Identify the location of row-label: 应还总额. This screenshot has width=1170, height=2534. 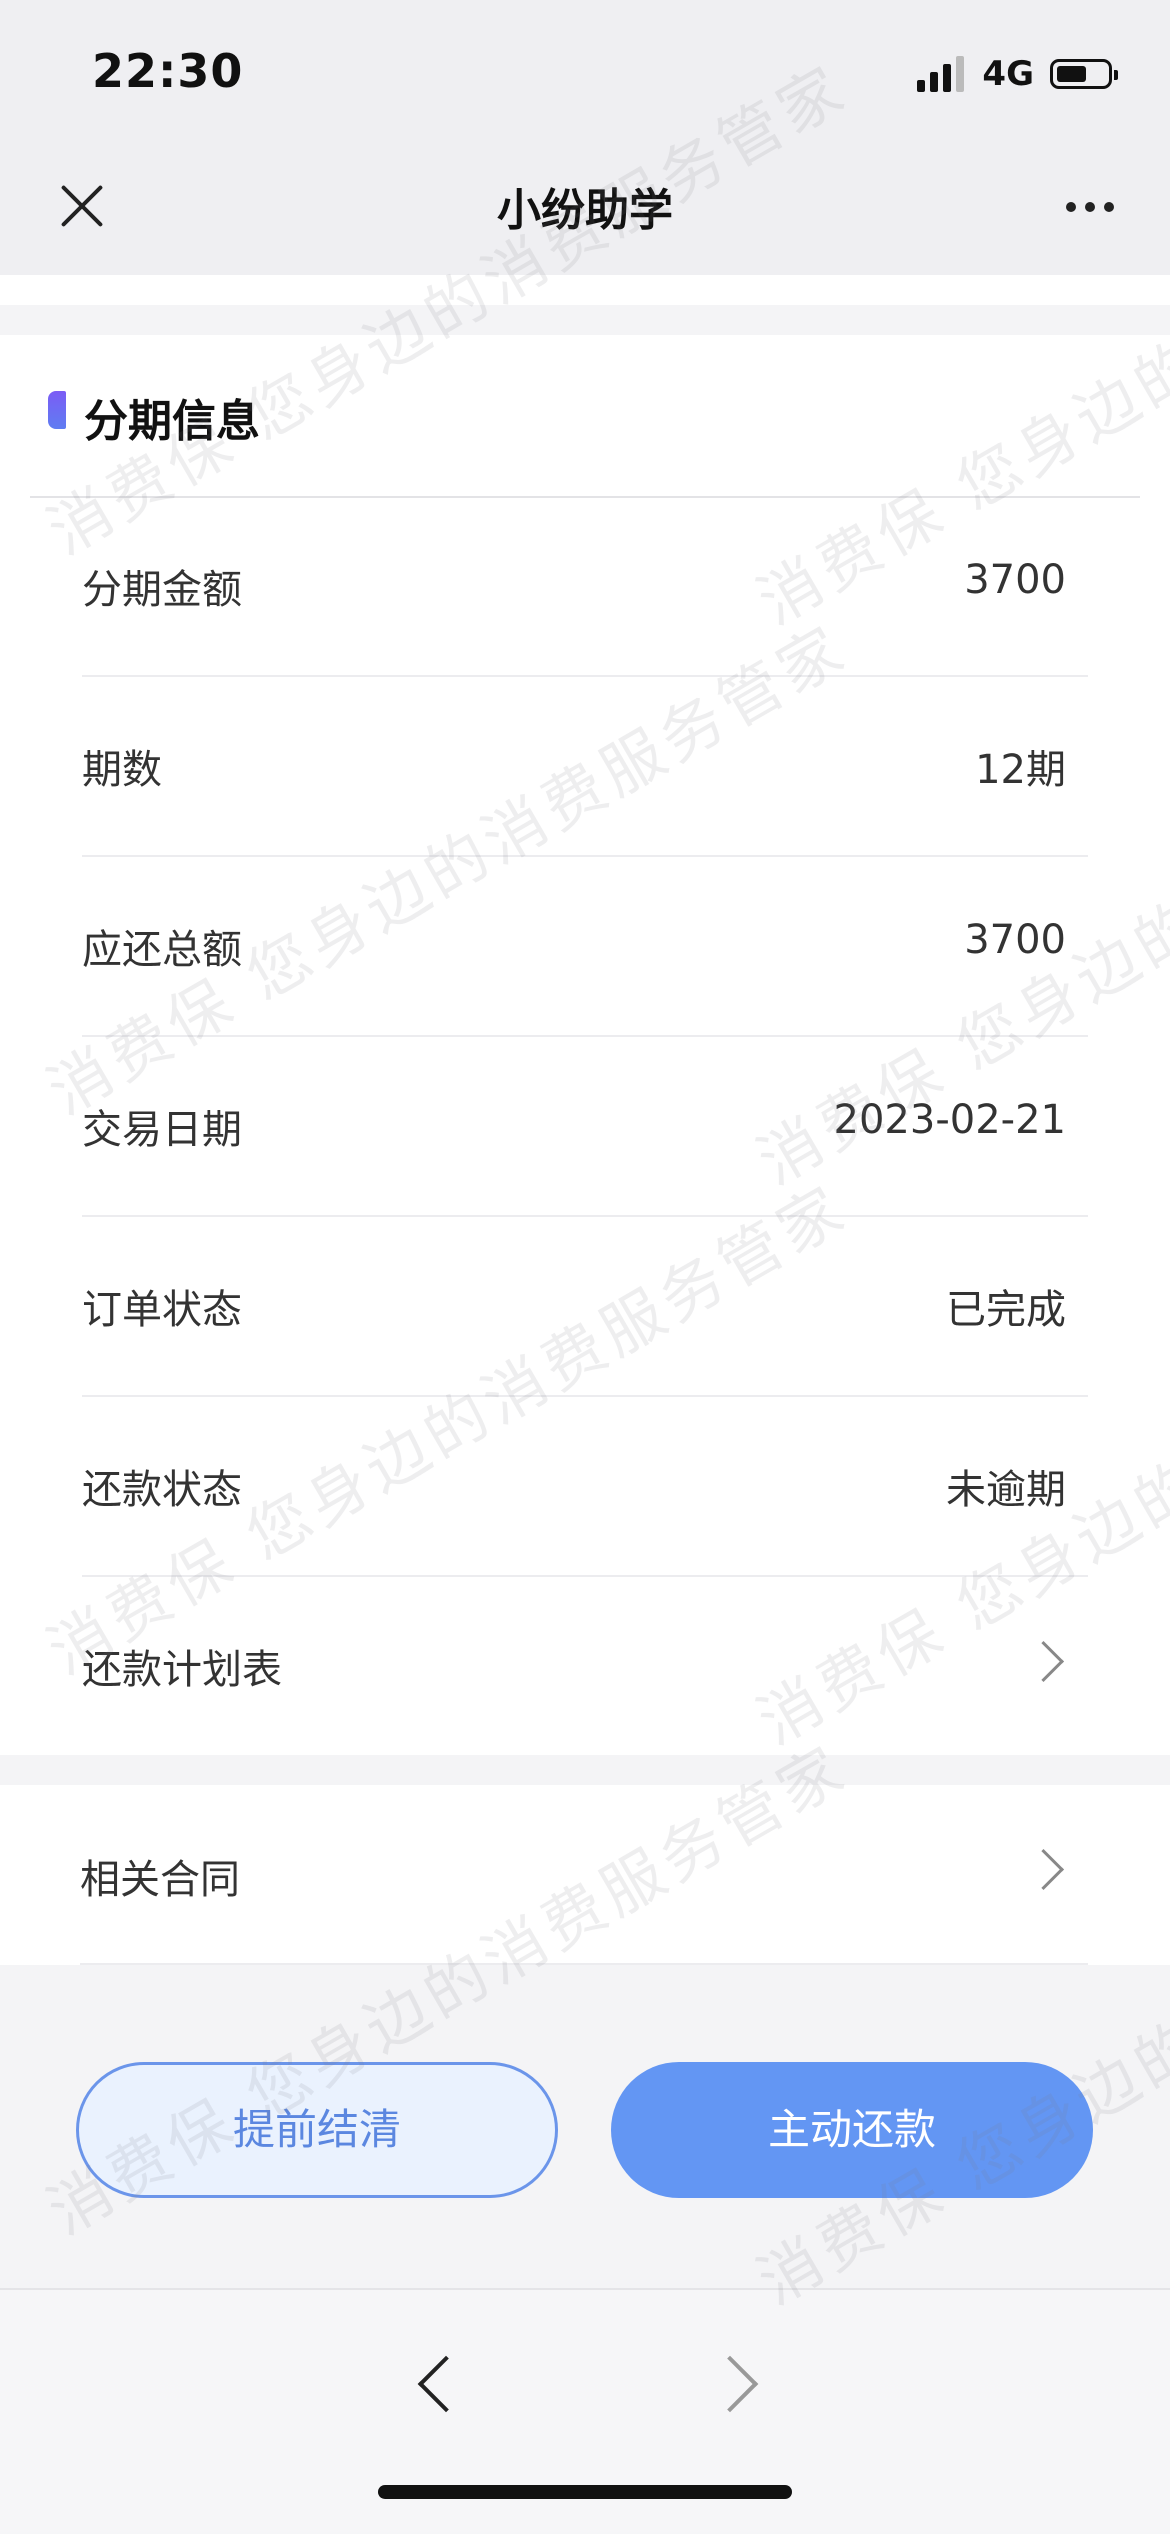
(162, 950).